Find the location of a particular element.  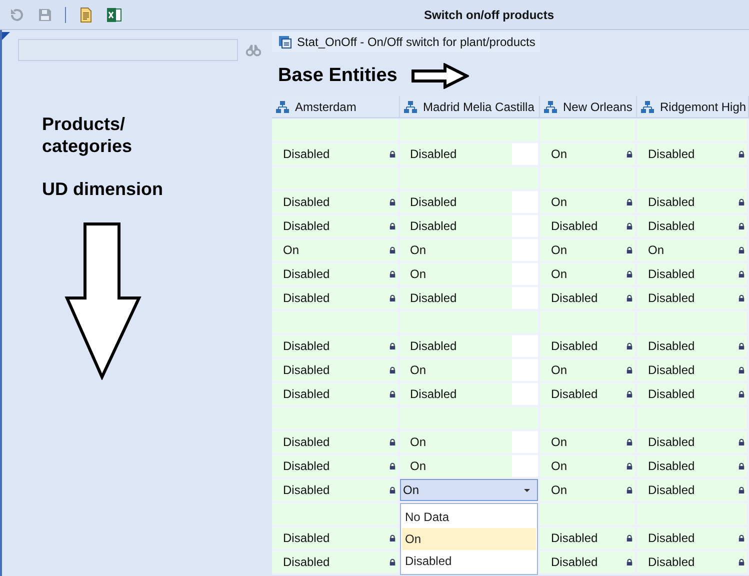

form-title: Stat_OnOff - On/Off switch for plant/products is located at coordinates (416, 42).